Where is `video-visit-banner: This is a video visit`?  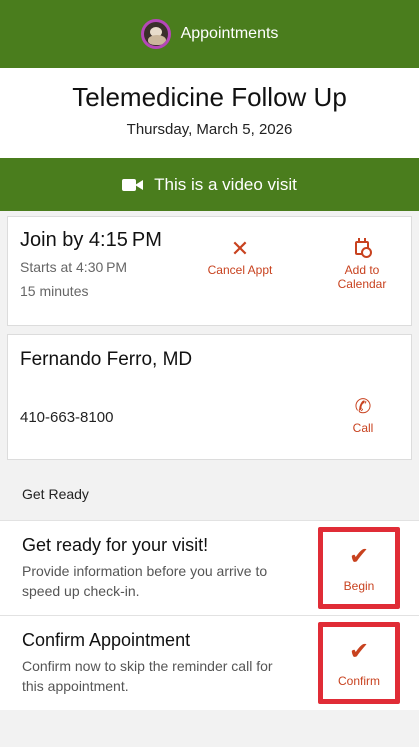
video-visit-banner: This is a video visit is located at coordinates (209, 184).